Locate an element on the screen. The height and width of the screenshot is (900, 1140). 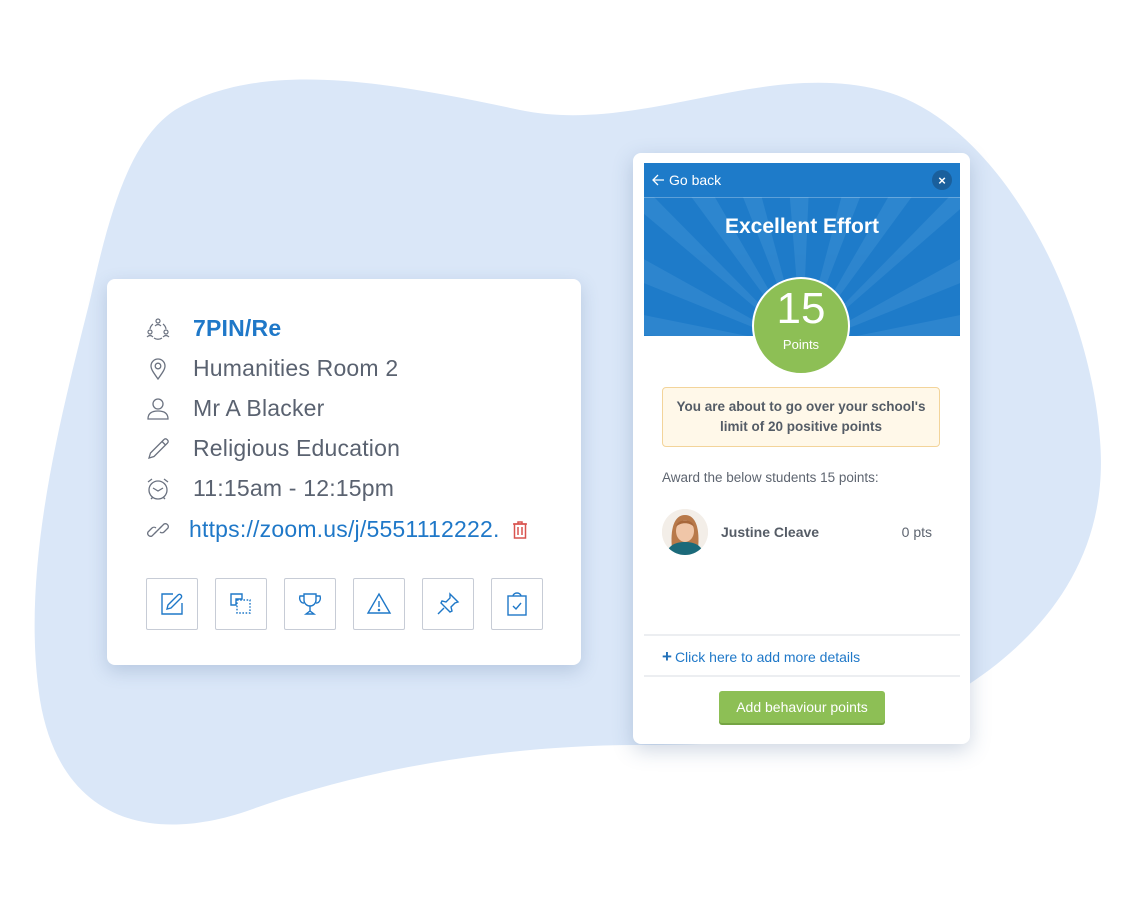
warning-icon is located at coordinates (379, 603).